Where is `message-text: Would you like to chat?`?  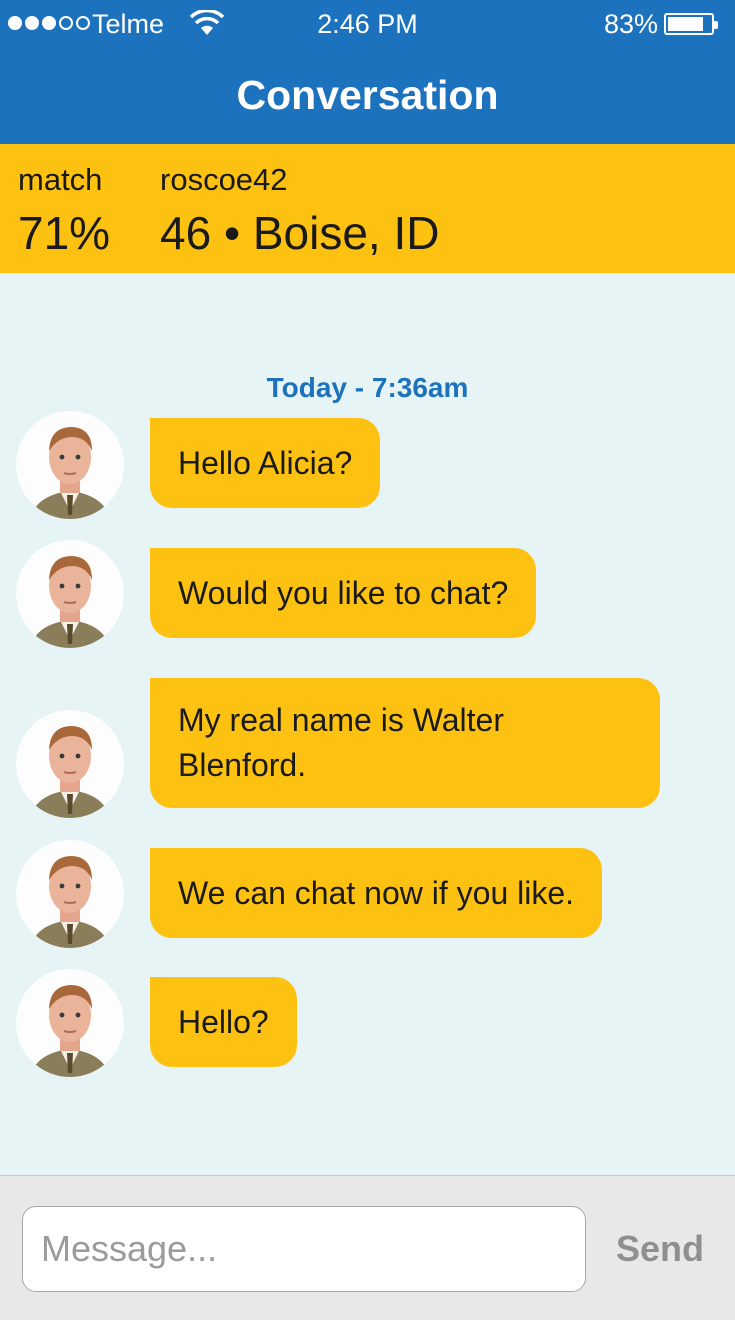 message-text: Would you like to chat? is located at coordinates (343, 592).